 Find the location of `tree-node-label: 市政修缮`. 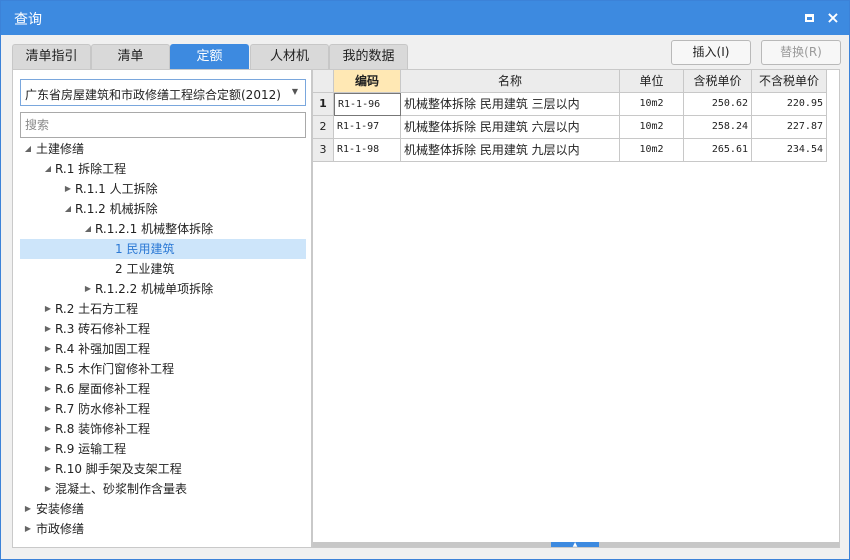

tree-node-label: 市政修缮 is located at coordinates (60, 529).